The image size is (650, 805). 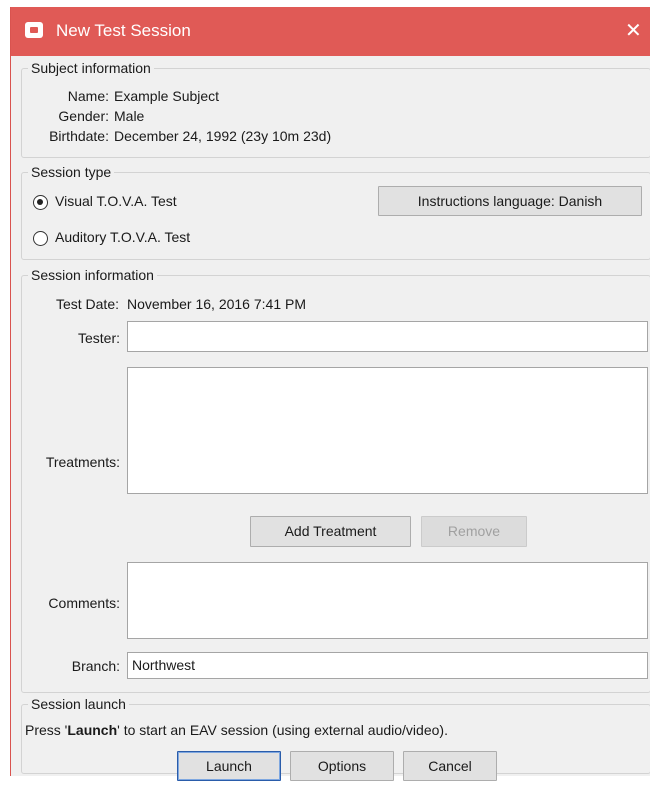 I want to click on close-button: ✕, so click(x=637, y=31).